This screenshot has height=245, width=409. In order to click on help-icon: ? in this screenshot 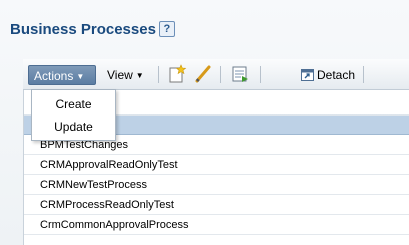, I will do `click(166, 29)`.